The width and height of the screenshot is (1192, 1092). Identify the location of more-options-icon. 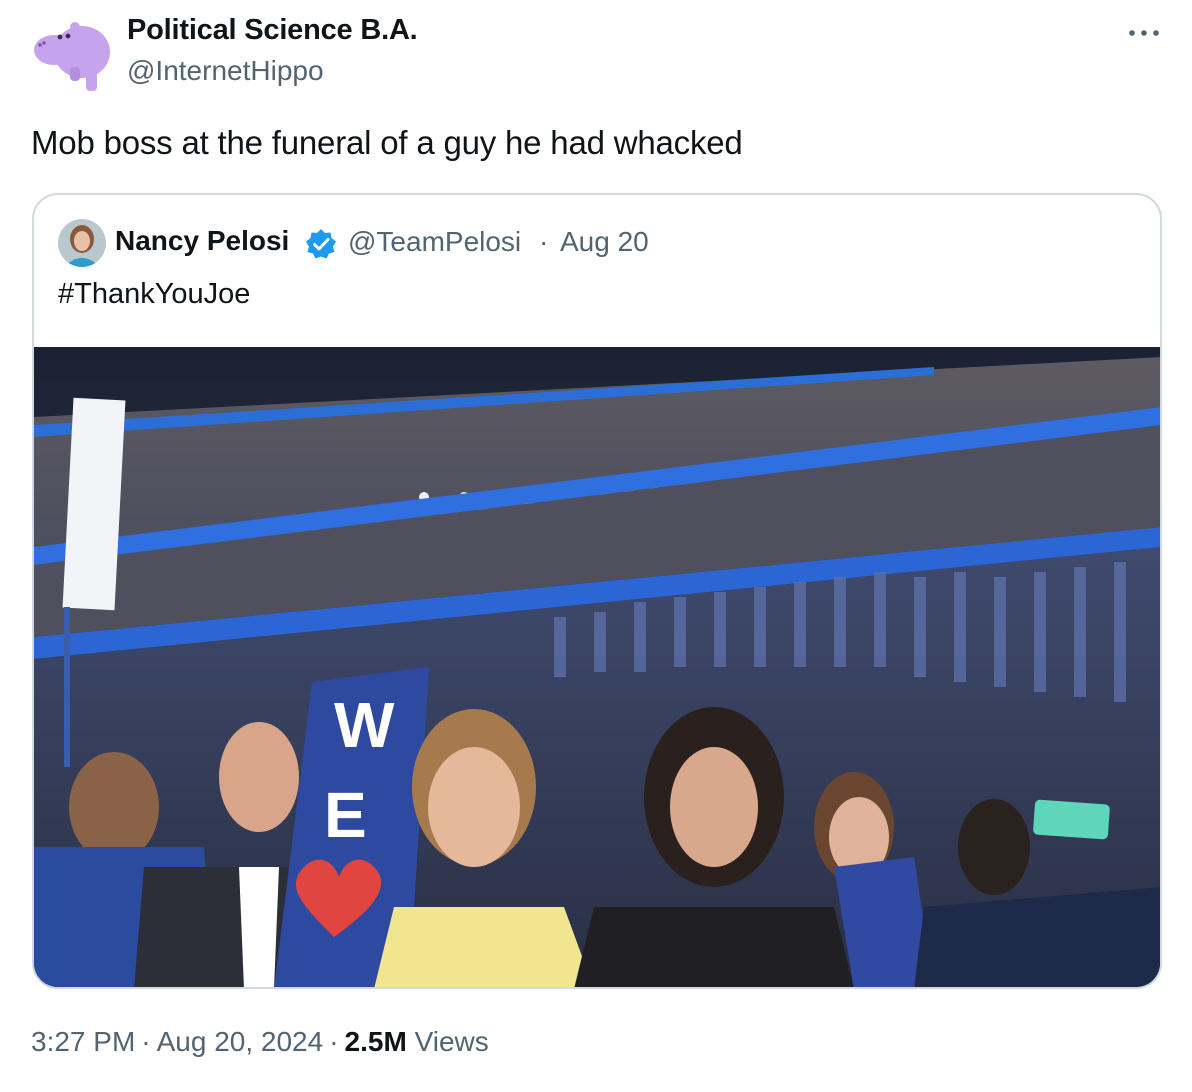
(1144, 33).